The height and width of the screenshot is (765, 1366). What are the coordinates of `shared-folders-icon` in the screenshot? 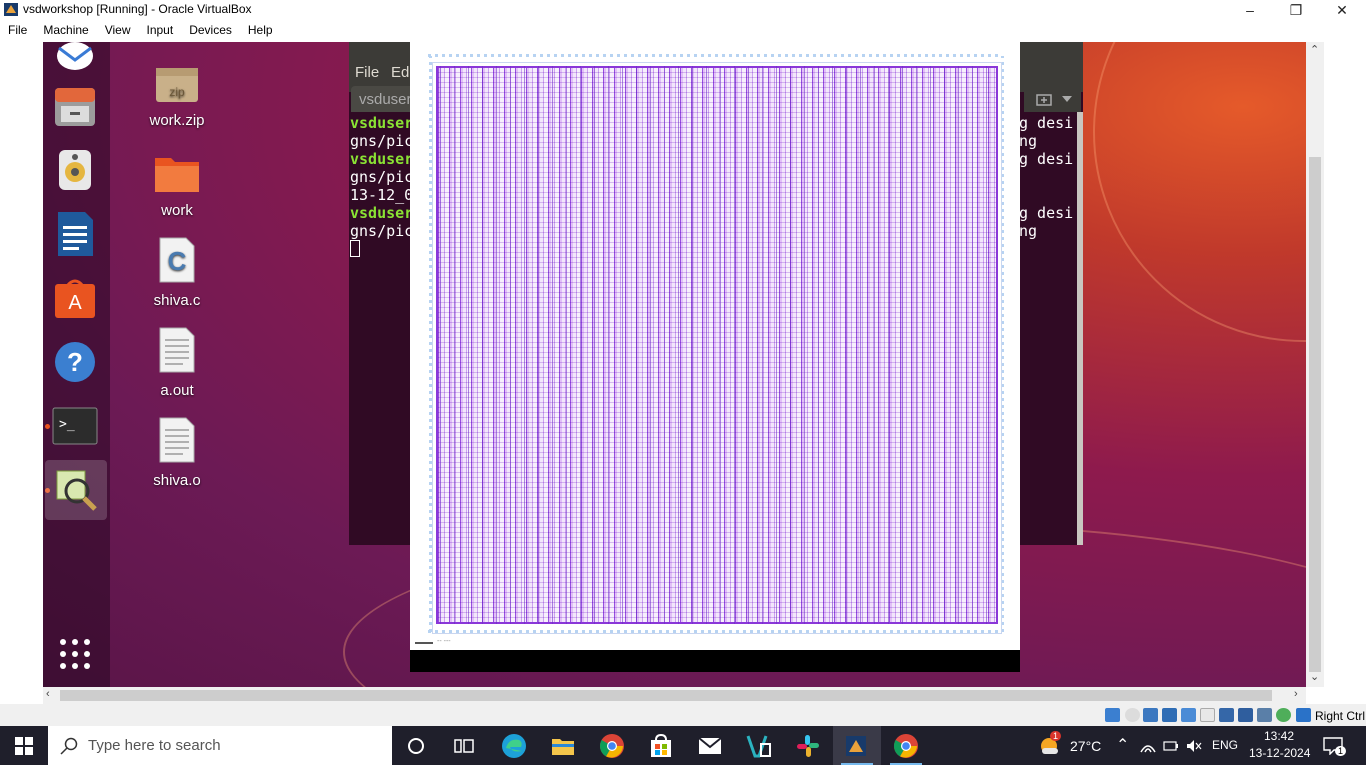 It's located at (1207, 715).